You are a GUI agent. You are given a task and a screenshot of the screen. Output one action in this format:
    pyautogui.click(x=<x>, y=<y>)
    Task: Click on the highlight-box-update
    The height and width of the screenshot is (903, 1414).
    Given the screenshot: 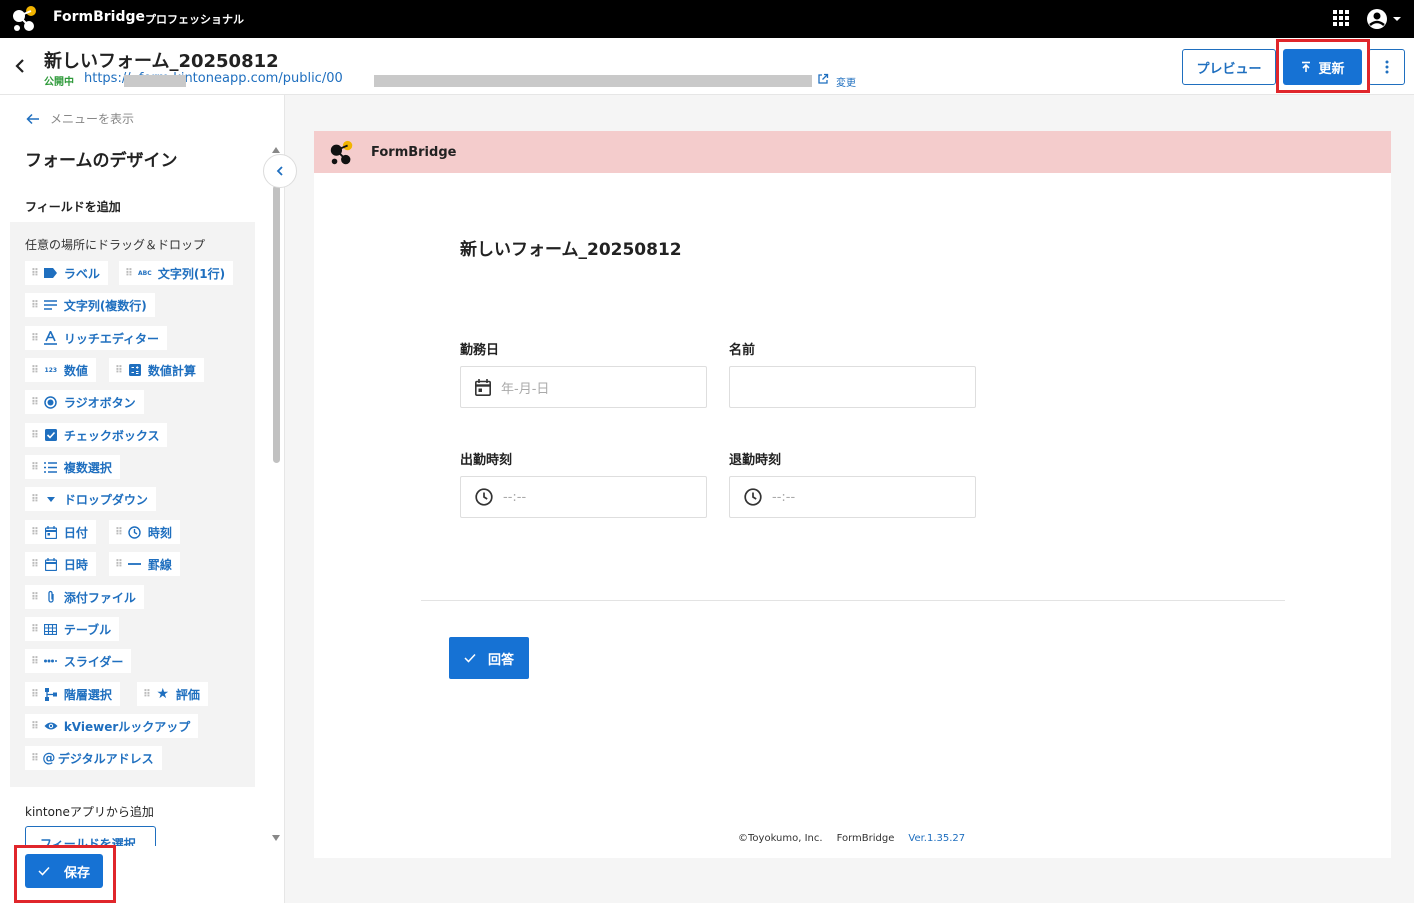 What is the action you would take?
    pyautogui.click(x=1323, y=66)
    